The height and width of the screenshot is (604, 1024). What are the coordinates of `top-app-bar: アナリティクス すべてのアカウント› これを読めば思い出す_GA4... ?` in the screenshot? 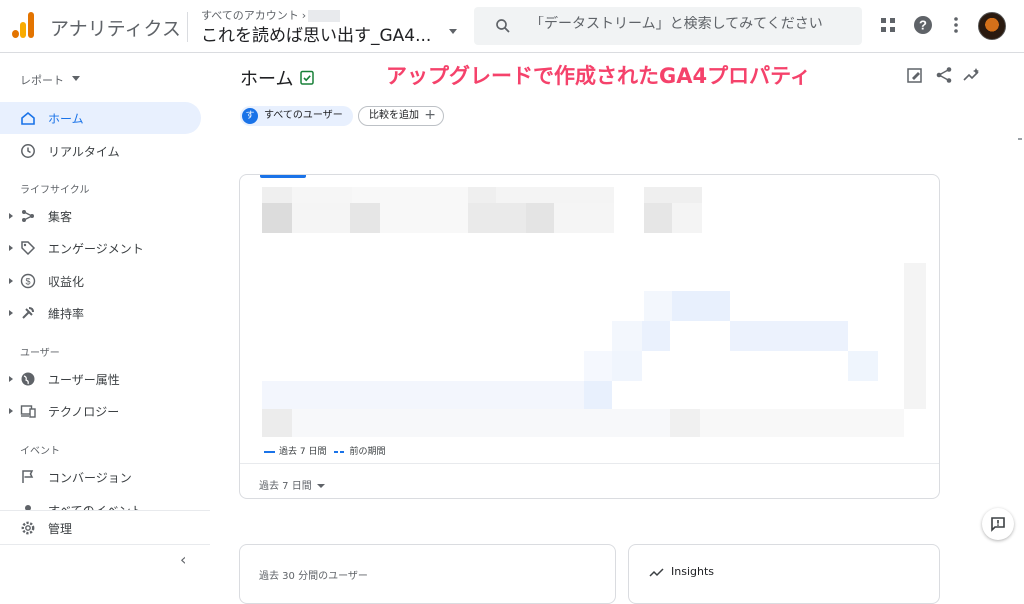 It's located at (512, 26).